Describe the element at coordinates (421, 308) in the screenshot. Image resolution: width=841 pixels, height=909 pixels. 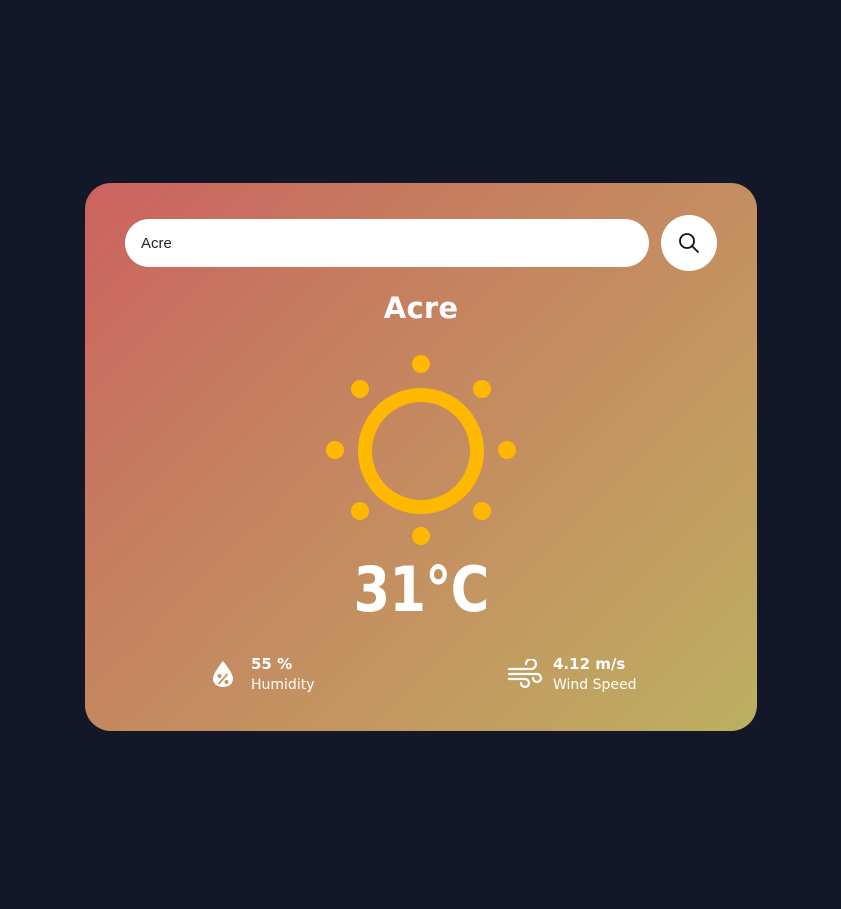
I see `city-name: Acre` at that location.